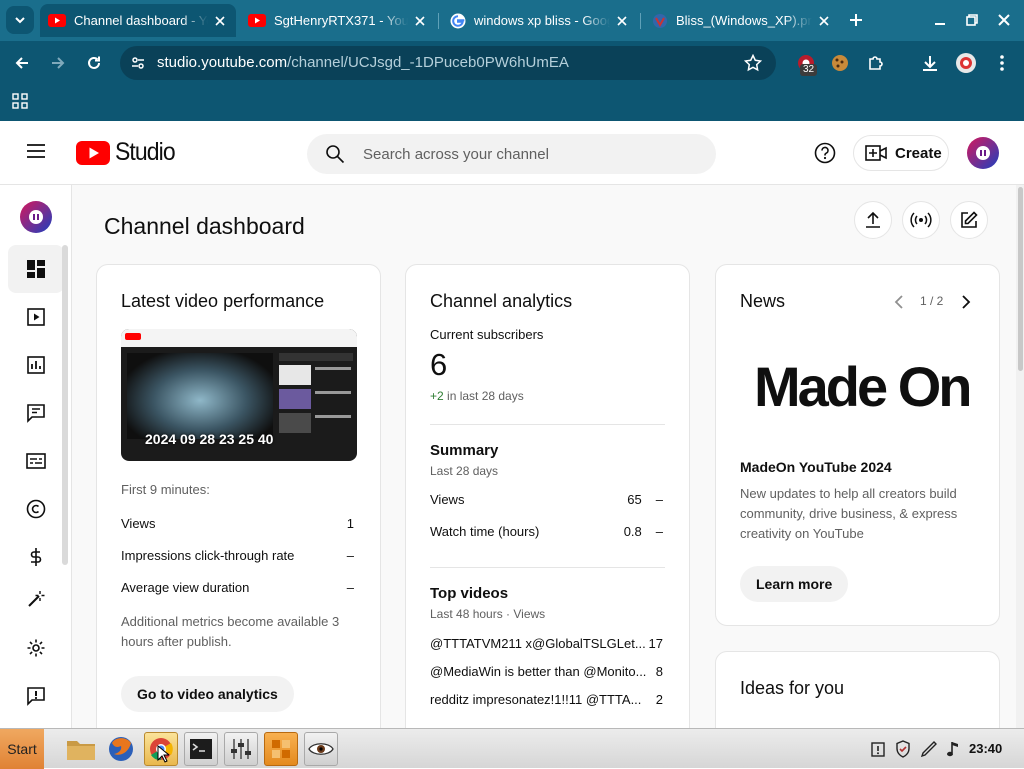  What do you see at coordinates (36, 599) in the screenshot?
I see `nav-customization` at bounding box center [36, 599].